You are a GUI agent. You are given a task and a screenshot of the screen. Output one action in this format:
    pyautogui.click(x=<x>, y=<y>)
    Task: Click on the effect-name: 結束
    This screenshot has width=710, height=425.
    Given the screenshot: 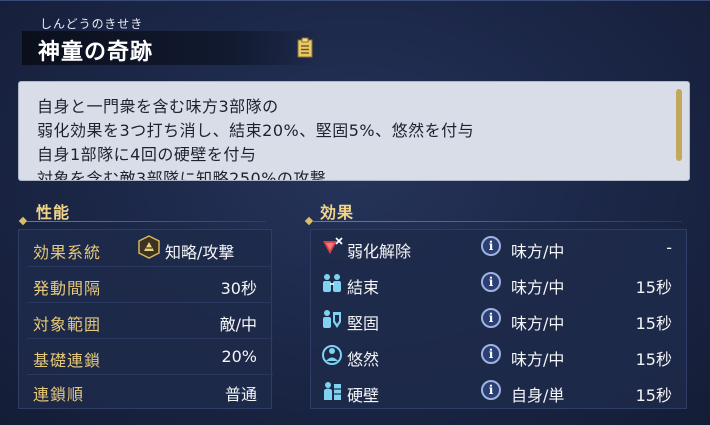 What is the action you would take?
    pyautogui.click(x=363, y=287)
    